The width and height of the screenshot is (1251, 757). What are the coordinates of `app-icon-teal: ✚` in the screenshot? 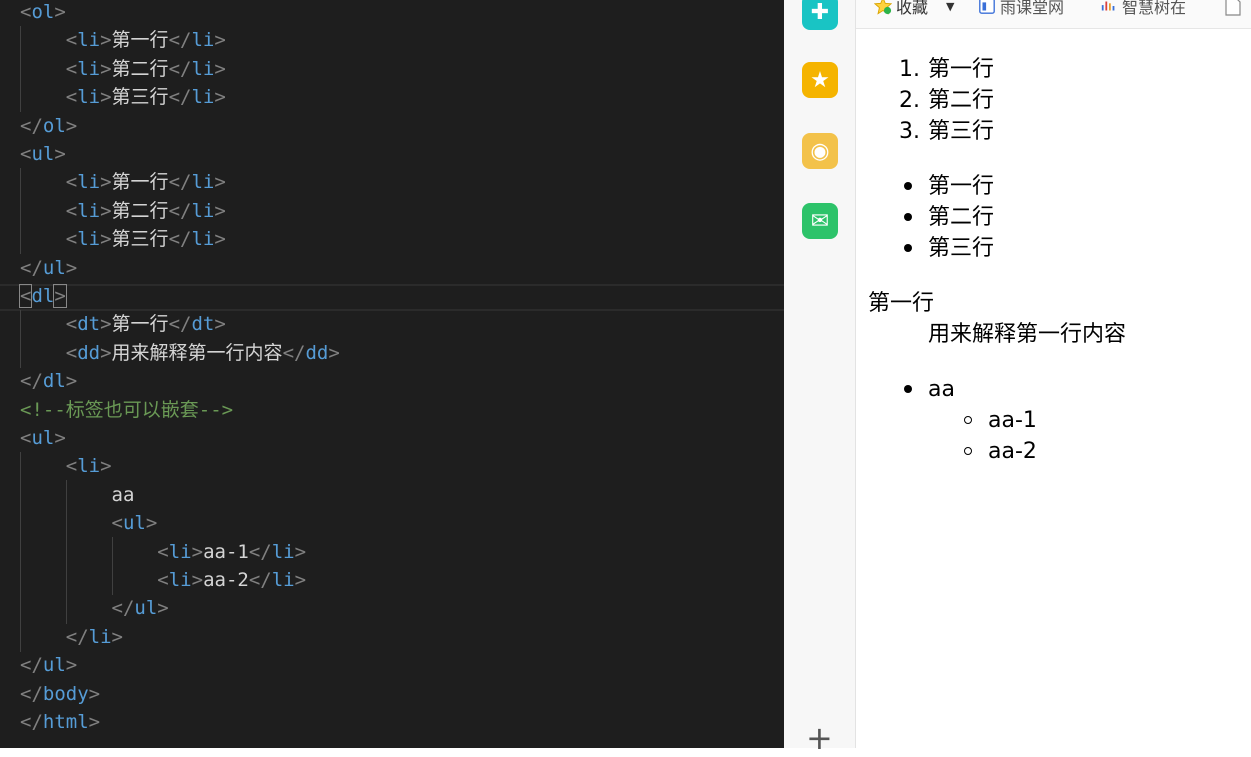 It's located at (820, 15).